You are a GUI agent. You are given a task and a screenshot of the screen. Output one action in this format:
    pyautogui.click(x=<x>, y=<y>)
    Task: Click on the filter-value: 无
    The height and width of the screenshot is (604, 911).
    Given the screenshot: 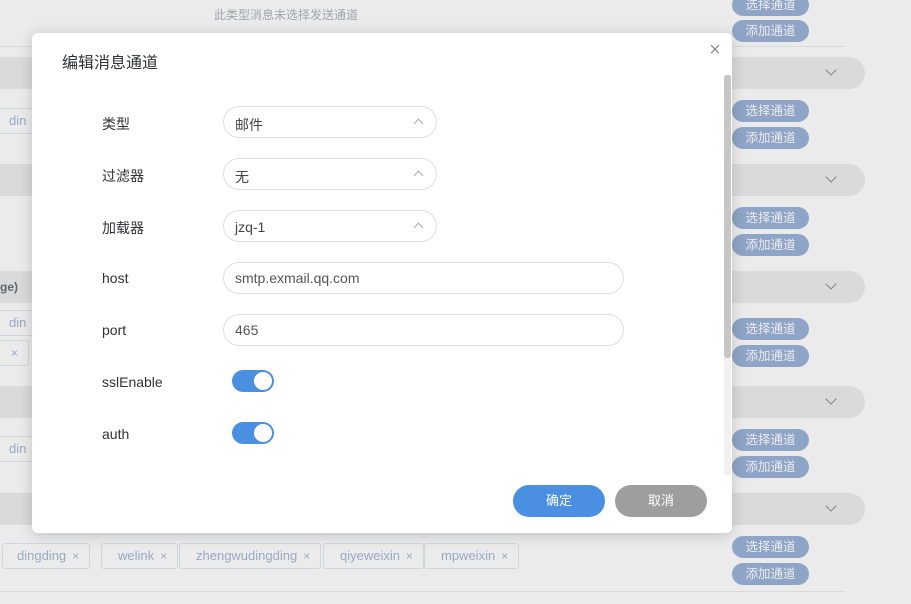 What is the action you would take?
    pyautogui.click(x=242, y=177)
    